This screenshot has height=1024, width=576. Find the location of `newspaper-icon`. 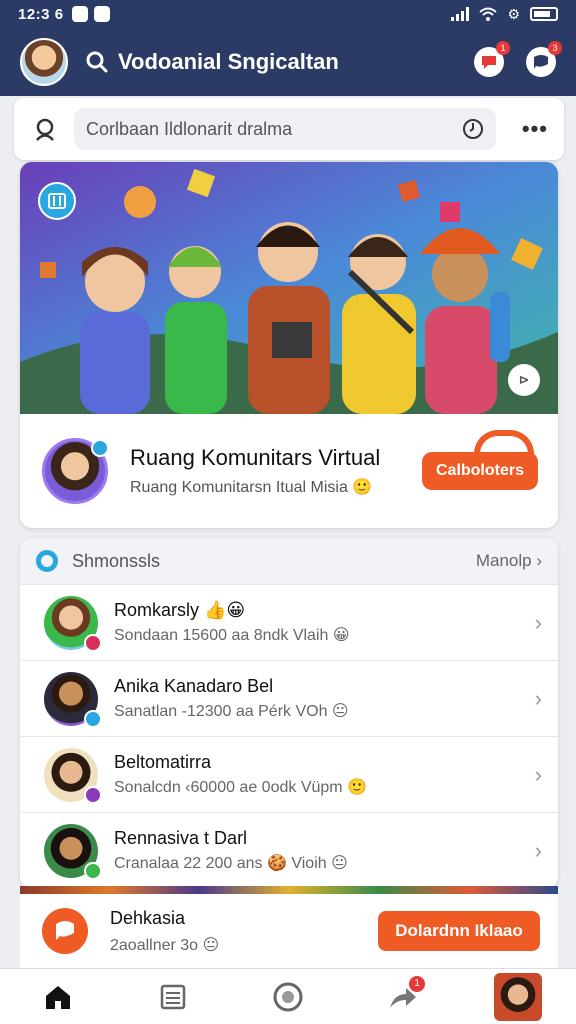

newspaper-icon is located at coordinates (173, 996).